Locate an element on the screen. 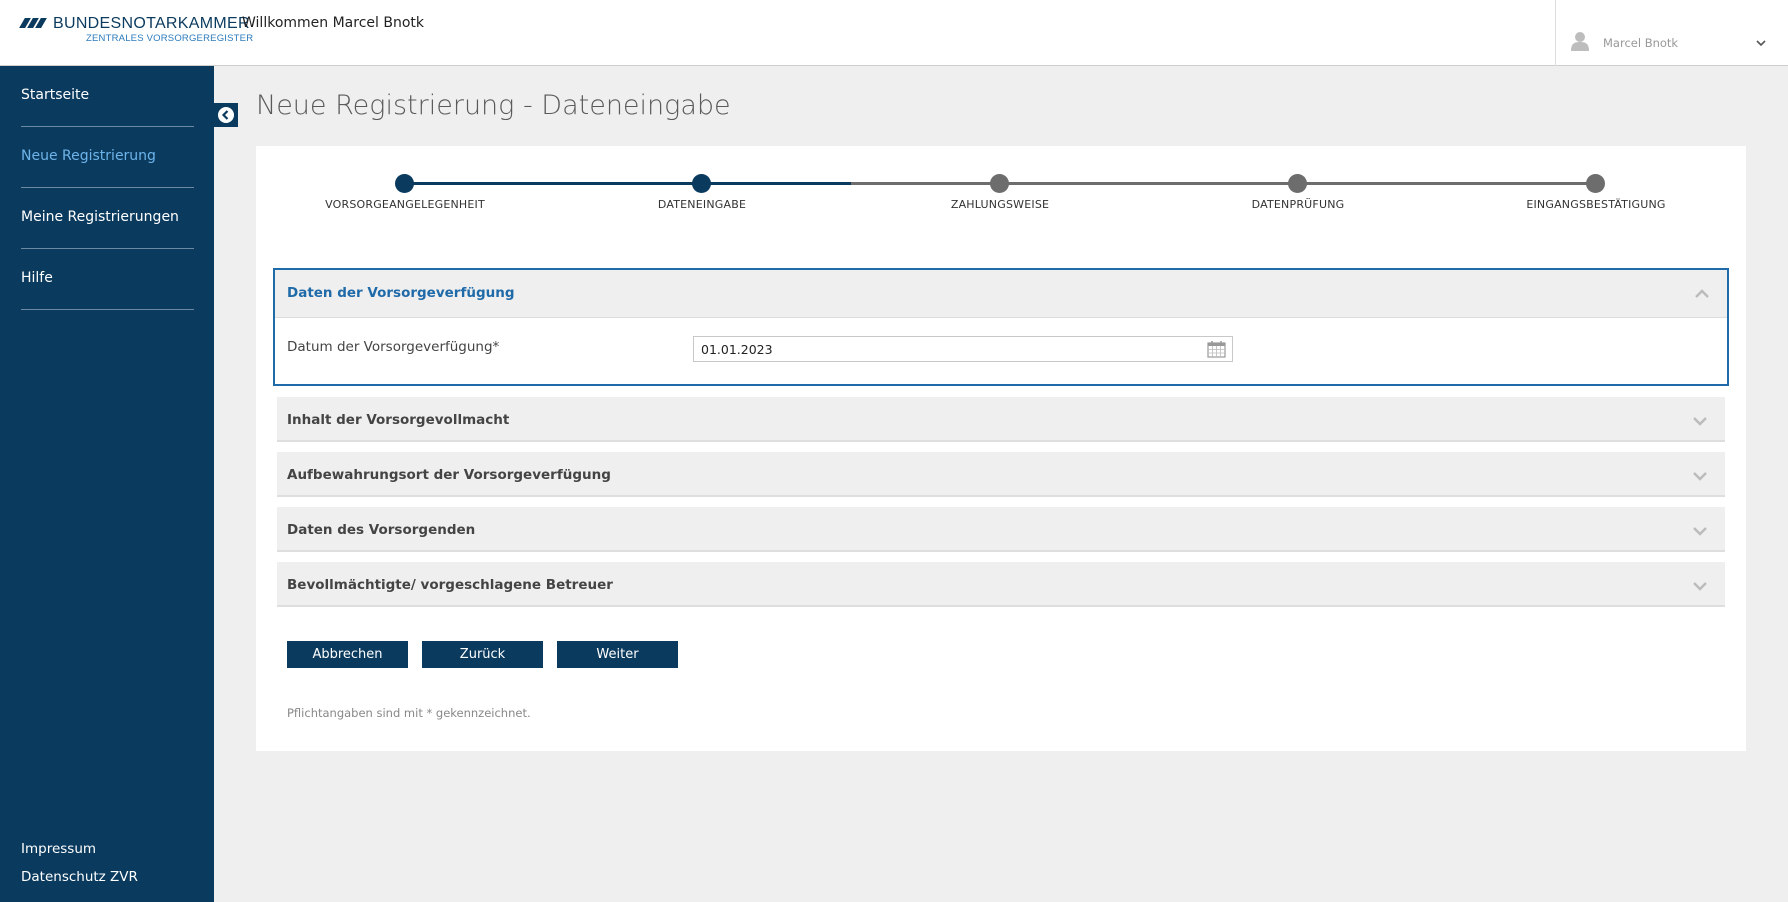 The height and width of the screenshot is (902, 1788). cancel-button: Abbrechen is located at coordinates (347, 654).